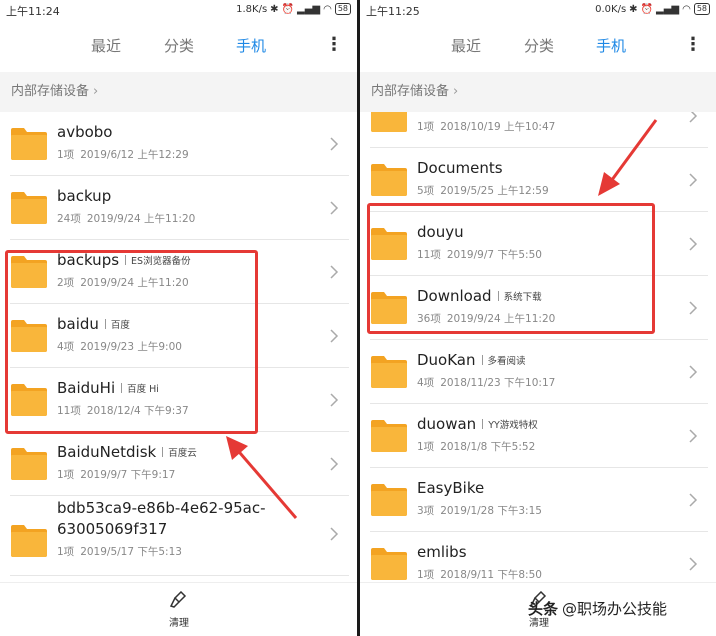  What do you see at coordinates (178, 144) in the screenshot?
I see `folder-row: avbobo 1项 2019/6/12 上午12:29` at bounding box center [178, 144].